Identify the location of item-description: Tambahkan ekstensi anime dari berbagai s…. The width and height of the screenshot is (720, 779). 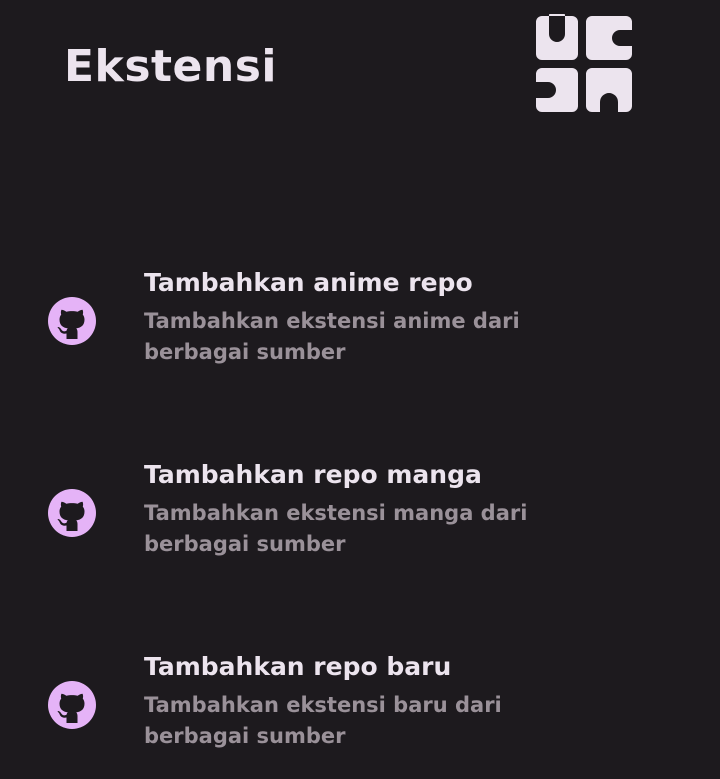
(332, 336).